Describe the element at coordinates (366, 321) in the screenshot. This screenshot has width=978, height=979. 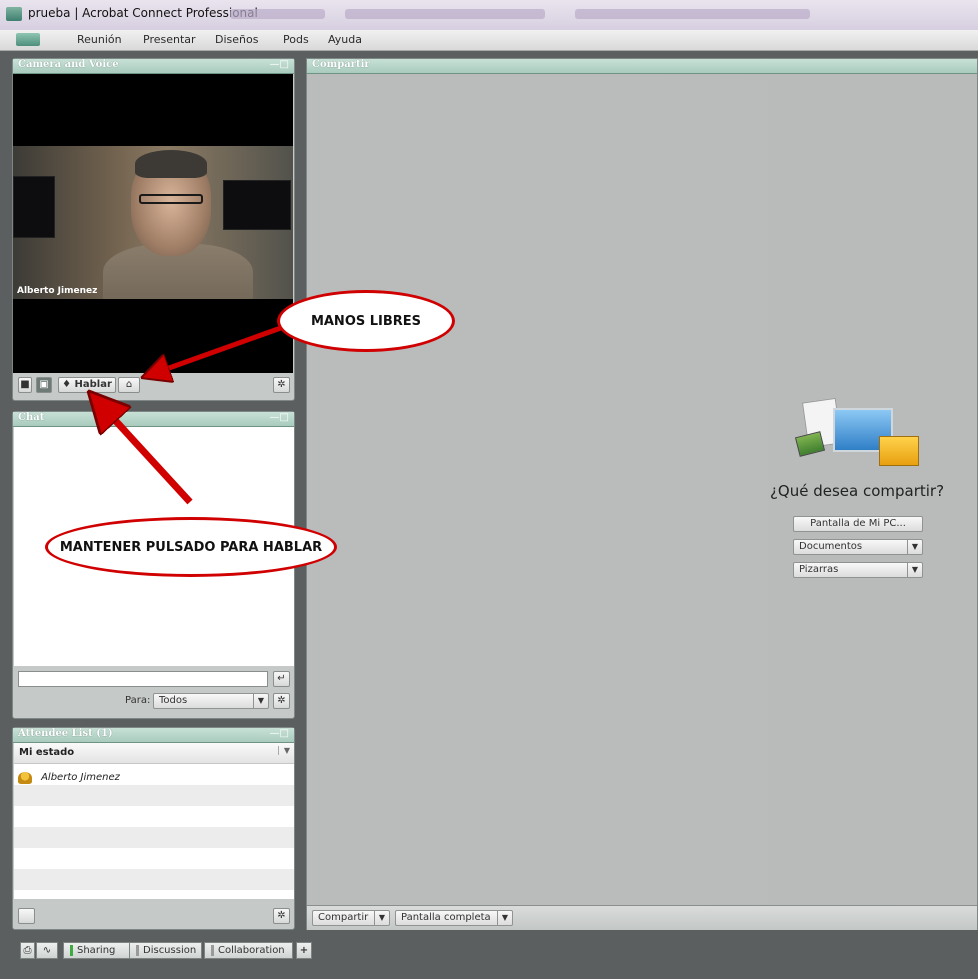
I see `callout-hands-free: MANOS LIBRES` at that location.